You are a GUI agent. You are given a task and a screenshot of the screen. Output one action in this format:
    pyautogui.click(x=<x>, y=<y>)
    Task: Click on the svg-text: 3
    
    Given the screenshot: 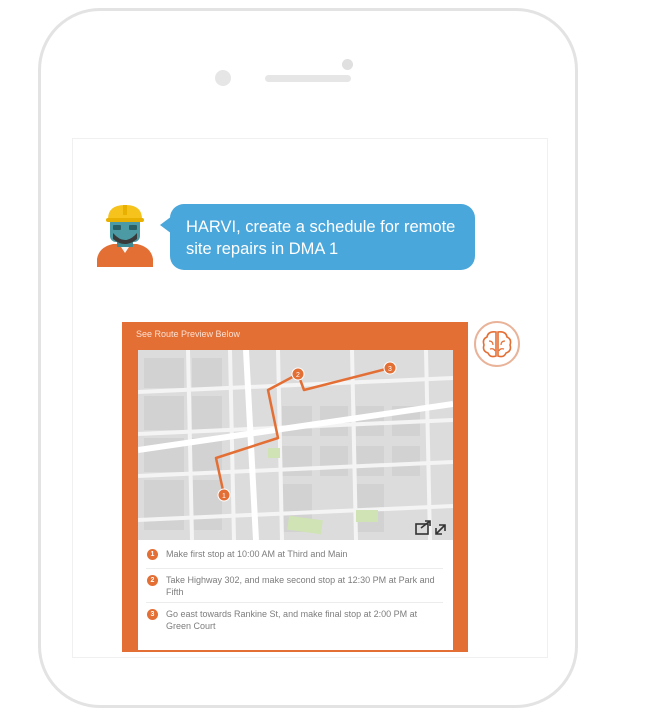 What is the action you would take?
    pyautogui.click(x=390, y=369)
    